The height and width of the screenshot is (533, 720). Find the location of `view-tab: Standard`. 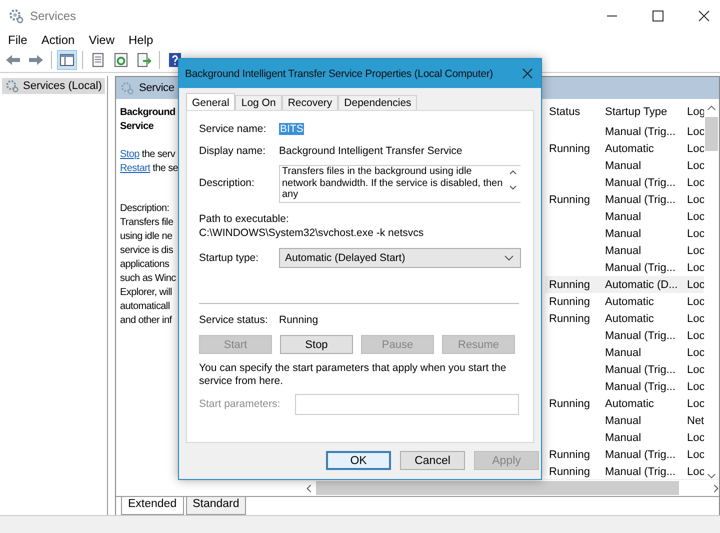

view-tab: Standard is located at coordinates (216, 506).